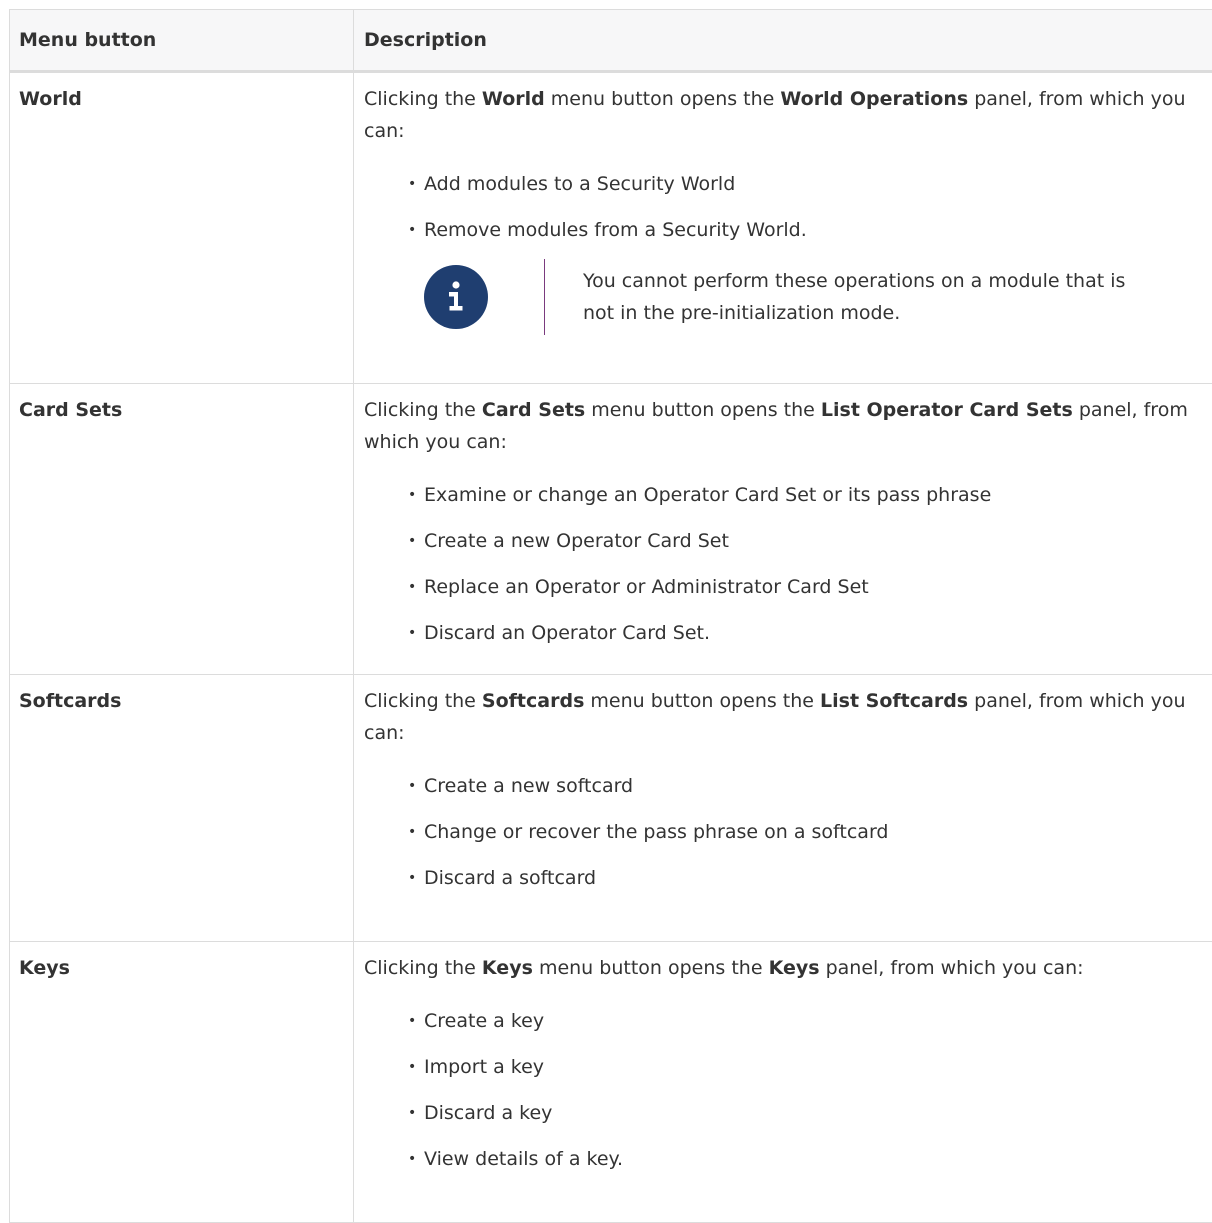 This screenshot has width=1212, height=1223. I want to click on list-item: Create a new Operator Card Set, so click(813, 541).